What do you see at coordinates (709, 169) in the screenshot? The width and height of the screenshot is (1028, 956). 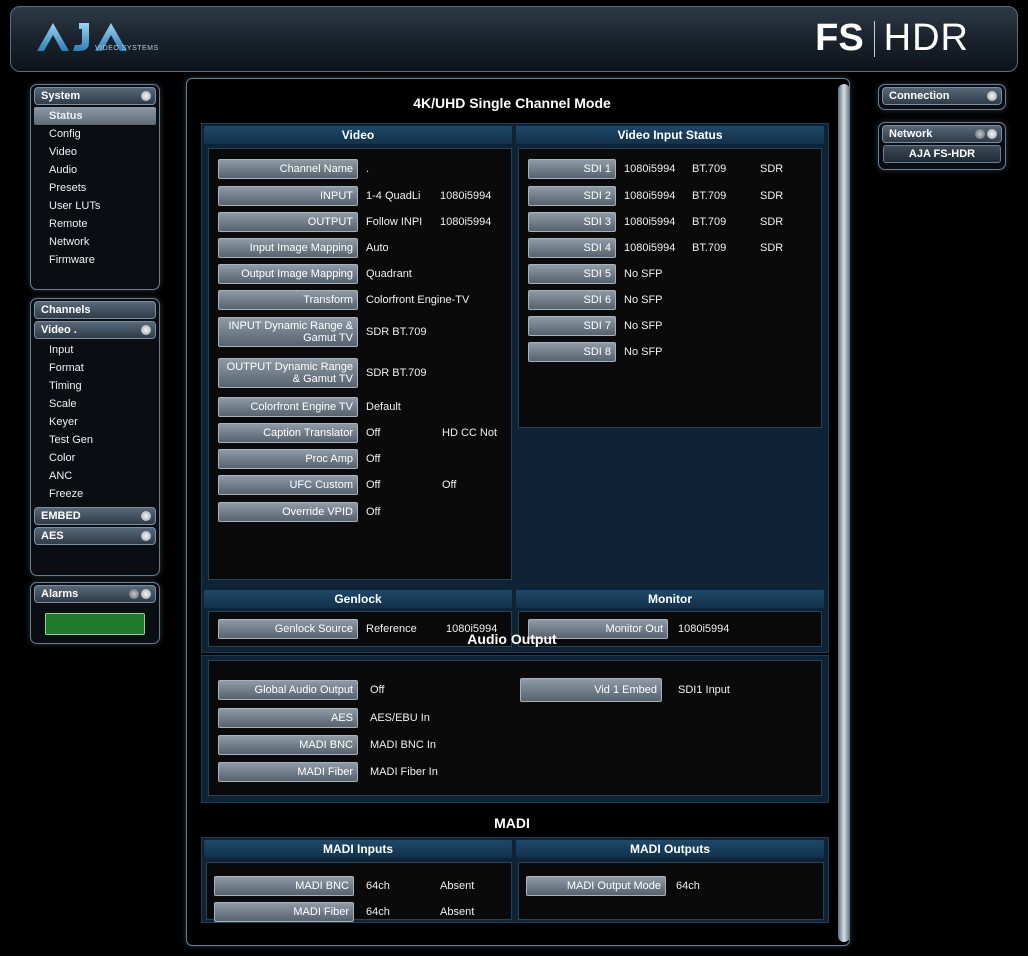 I see `sdi-1-colorspace: BT.709` at bounding box center [709, 169].